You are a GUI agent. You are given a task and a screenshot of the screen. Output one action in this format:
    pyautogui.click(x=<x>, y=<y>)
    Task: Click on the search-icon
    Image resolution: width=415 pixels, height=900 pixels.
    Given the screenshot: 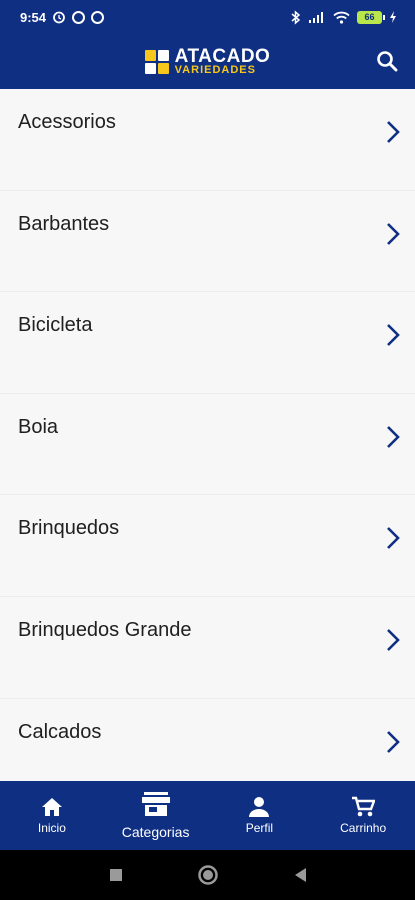 What is the action you would take?
    pyautogui.click(x=387, y=61)
    